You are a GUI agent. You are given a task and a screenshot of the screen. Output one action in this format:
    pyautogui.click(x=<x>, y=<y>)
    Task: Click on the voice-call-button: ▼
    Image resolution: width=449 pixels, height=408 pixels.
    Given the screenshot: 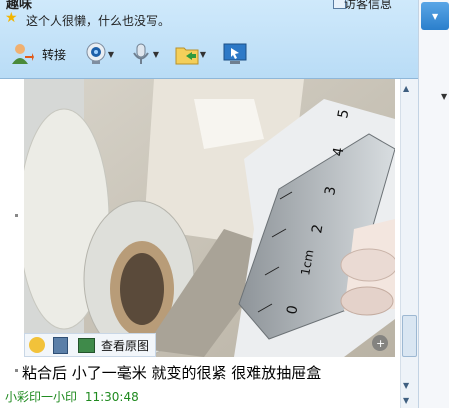 What is the action you would take?
    pyautogui.click(x=144, y=54)
    